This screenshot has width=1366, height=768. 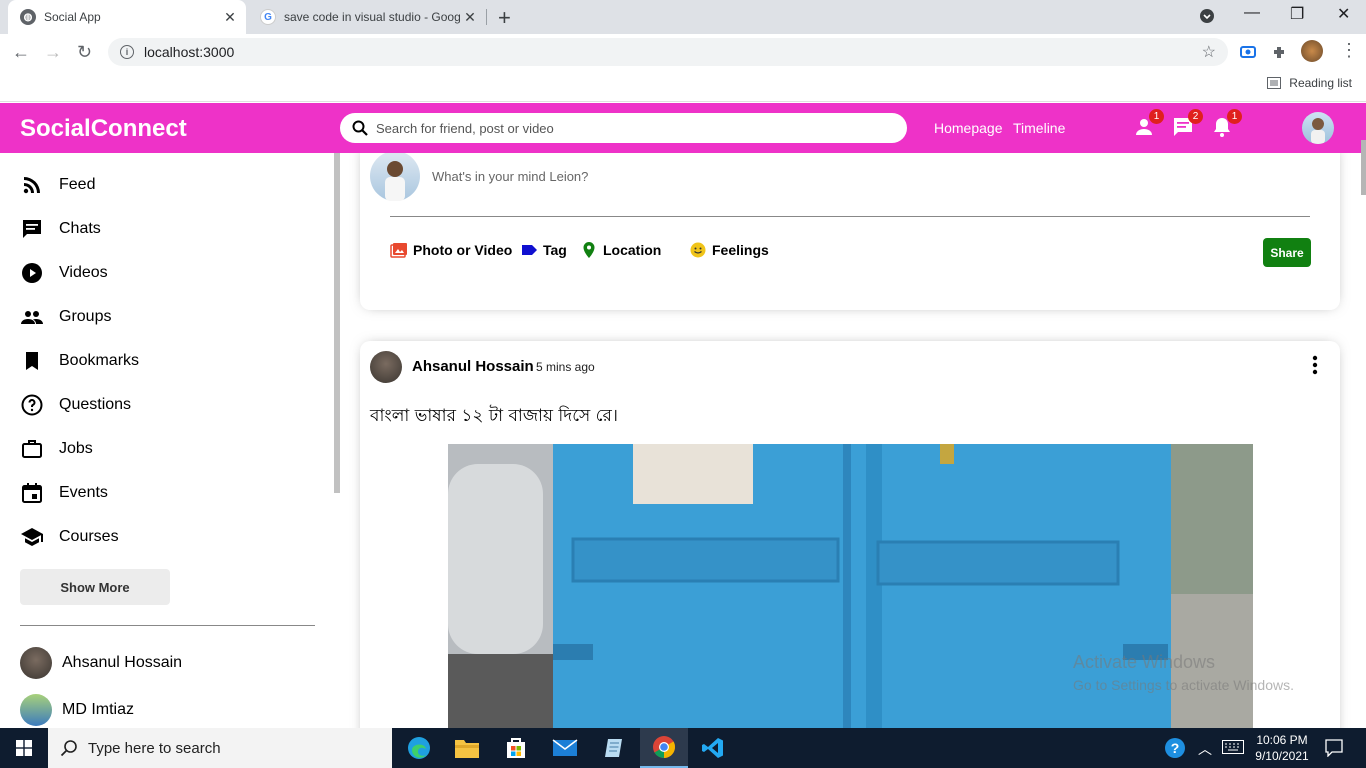 What do you see at coordinates (589, 250) in the screenshot?
I see `location-pin-icon` at bounding box center [589, 250].